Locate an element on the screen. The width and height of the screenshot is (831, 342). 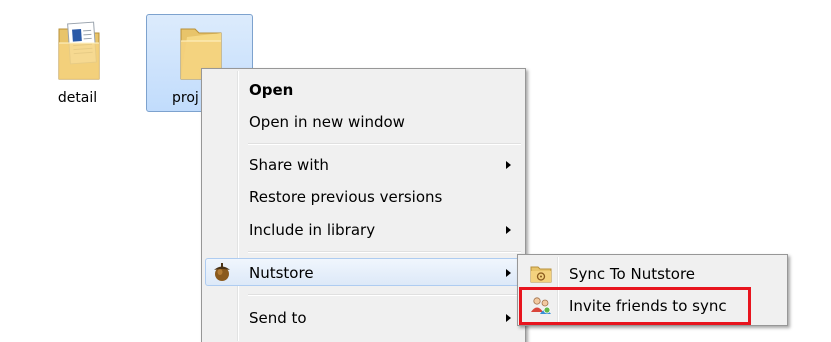
desktop-icon-detail: detail is located at coordinates (77, 63).